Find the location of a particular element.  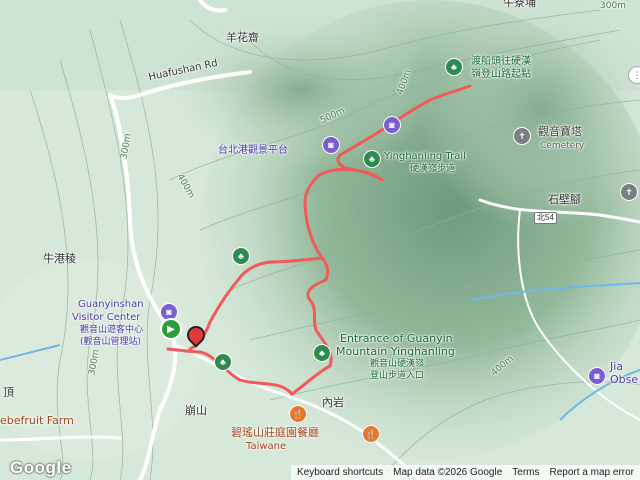

poi-label-farm-2: Taiwane is located at coordinates (266, 446).